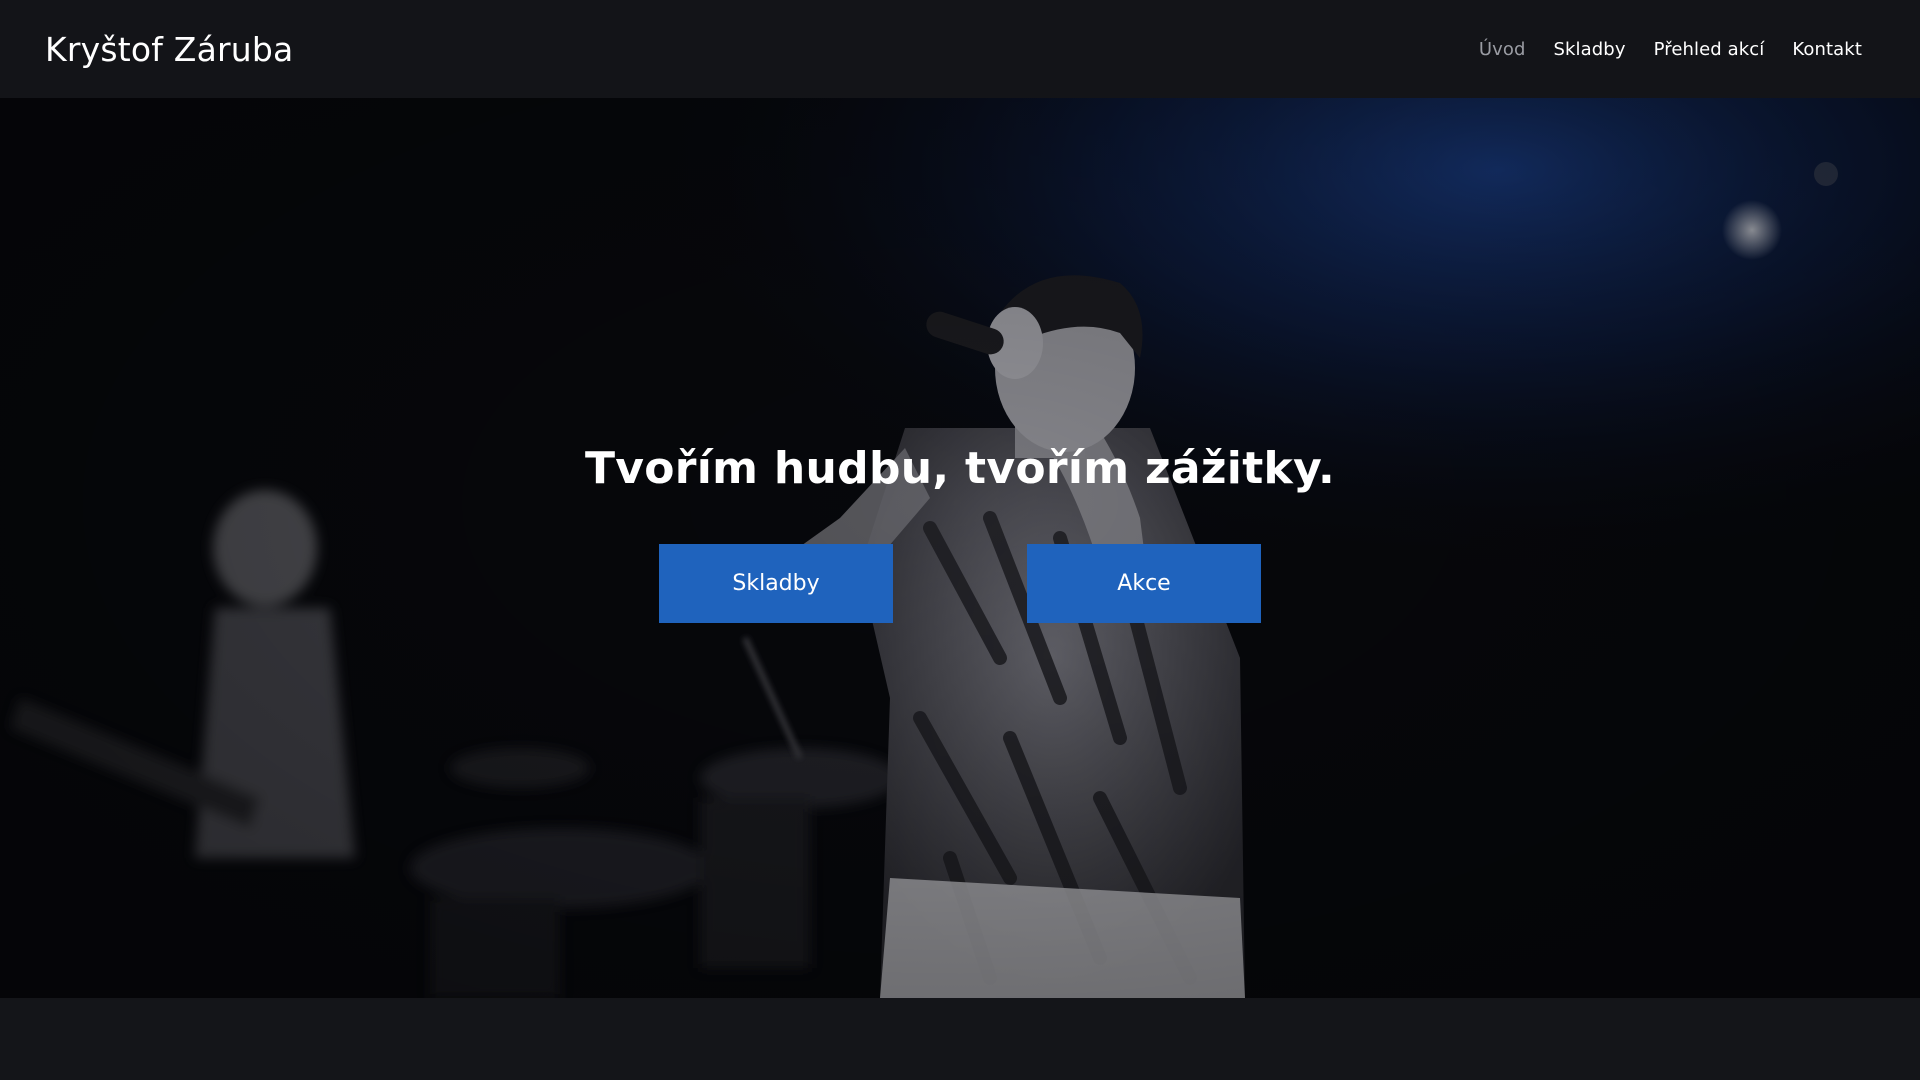 The height and width of the screenshot is (1080, 1920). I want to click on akce-button: Akce, so click(1144, 583).